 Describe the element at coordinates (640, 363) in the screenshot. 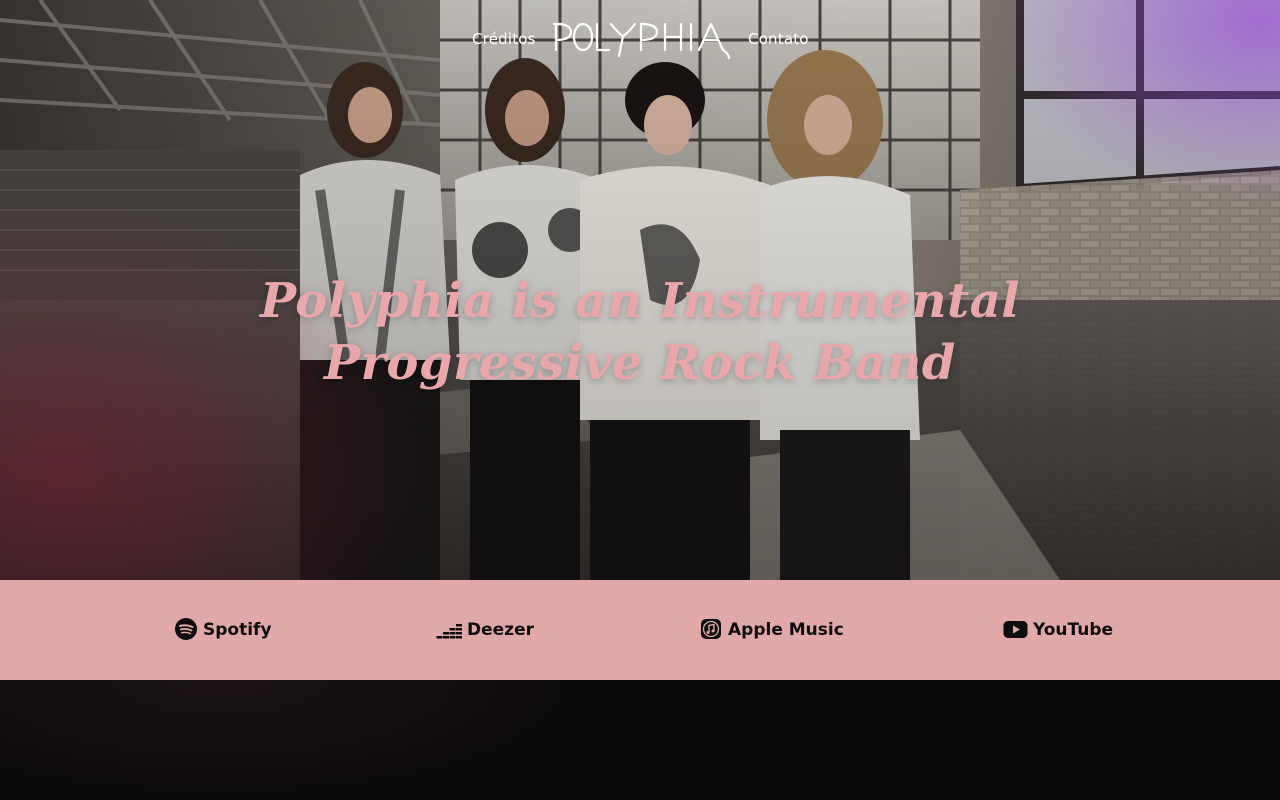

I see `headline-line-2: Progressive Rock Band` at that location.